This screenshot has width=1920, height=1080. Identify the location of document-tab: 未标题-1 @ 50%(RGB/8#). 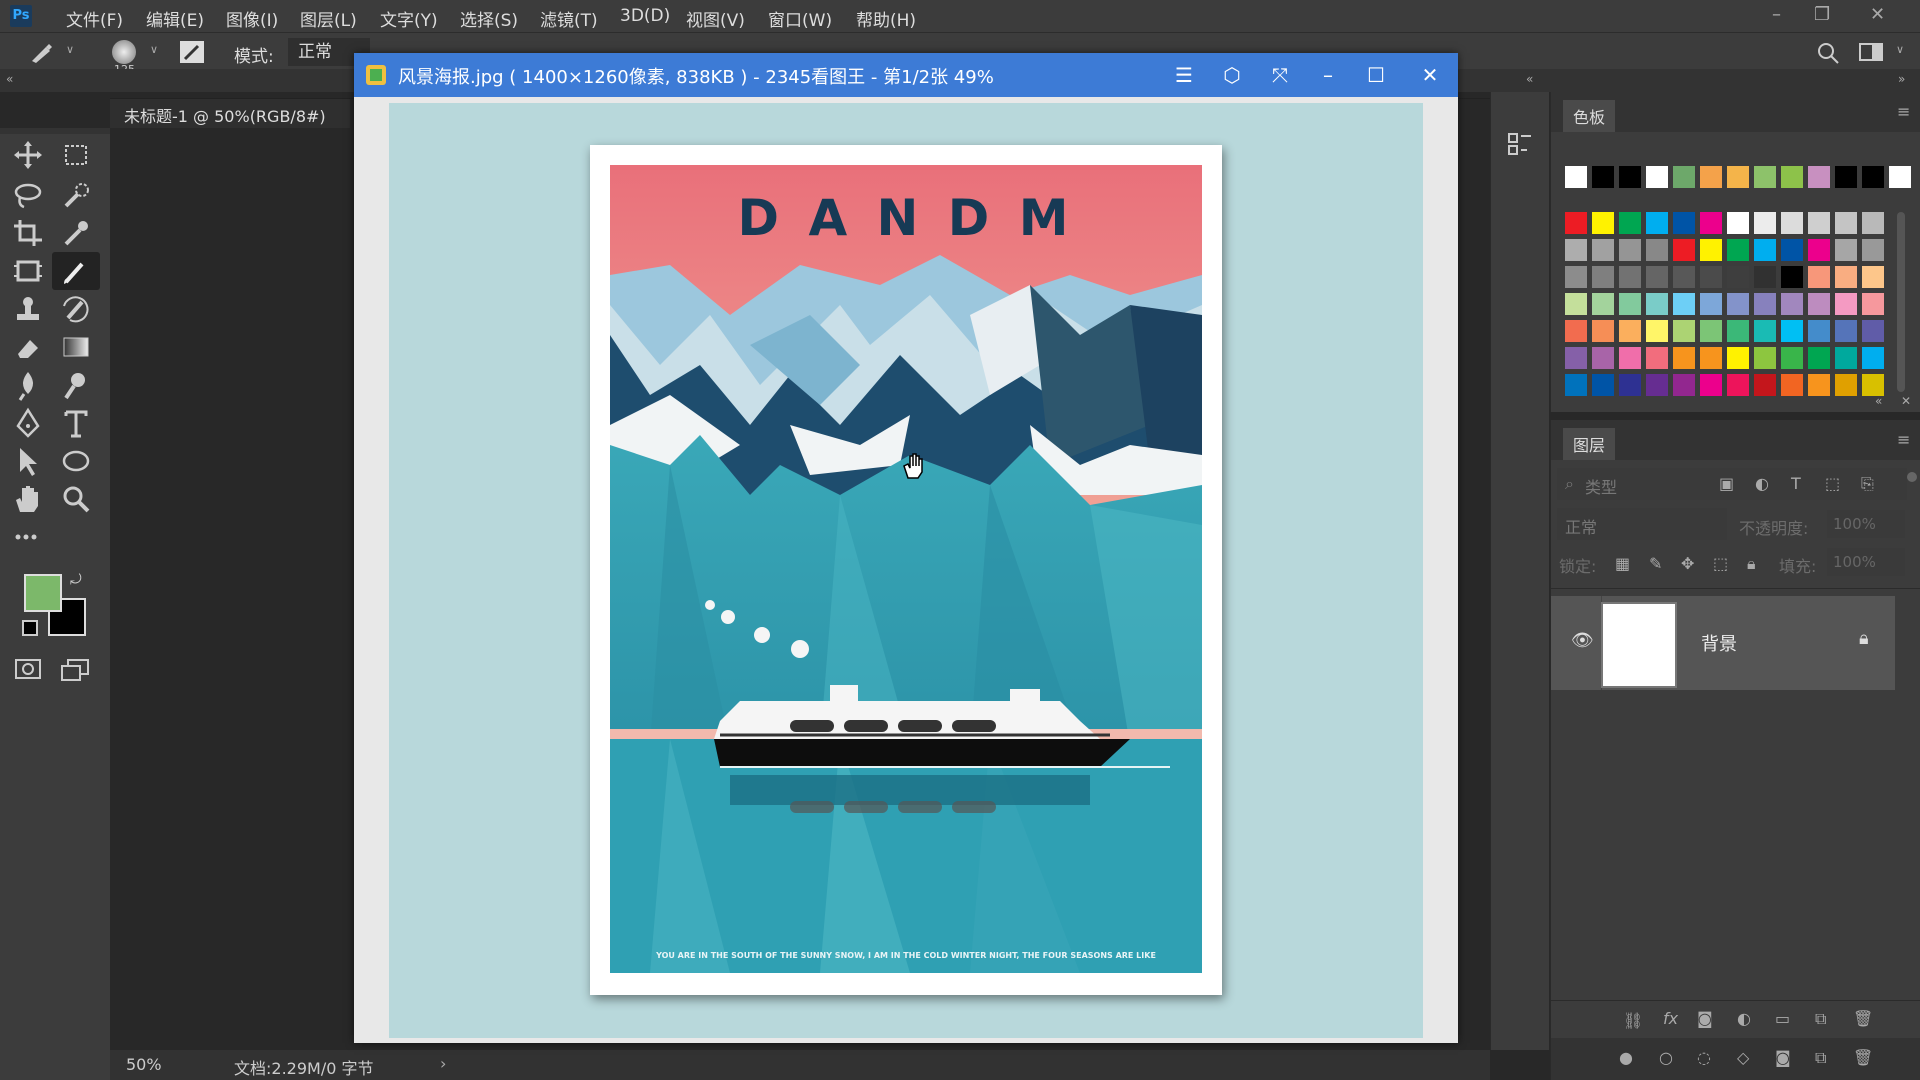
(230, 113).